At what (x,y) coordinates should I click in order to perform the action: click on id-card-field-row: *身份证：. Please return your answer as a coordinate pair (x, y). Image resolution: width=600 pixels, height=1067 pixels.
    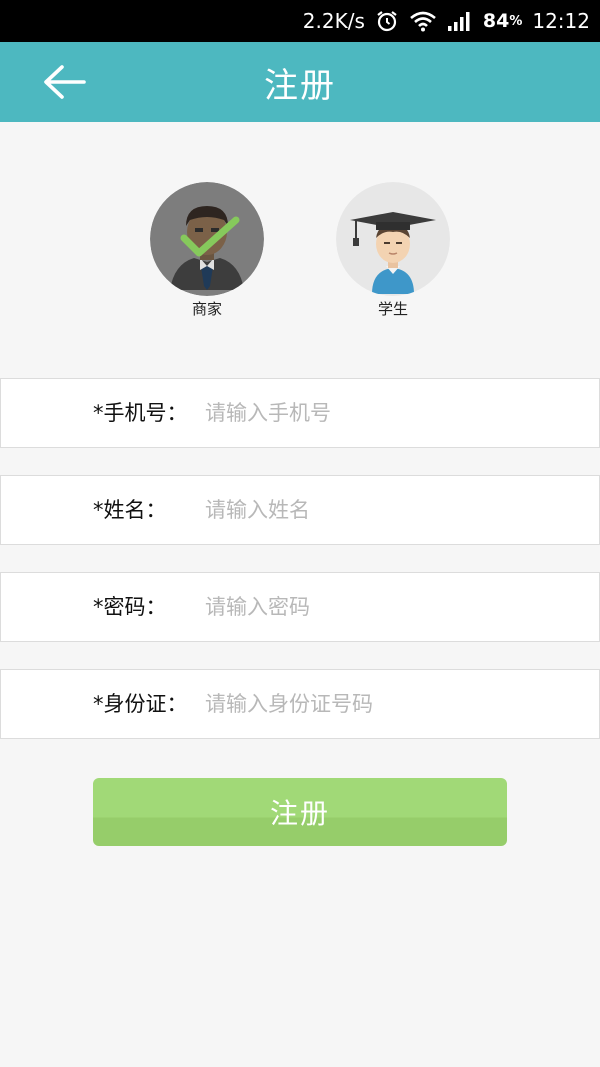
    Looking at the image, I should click on (300, 704).